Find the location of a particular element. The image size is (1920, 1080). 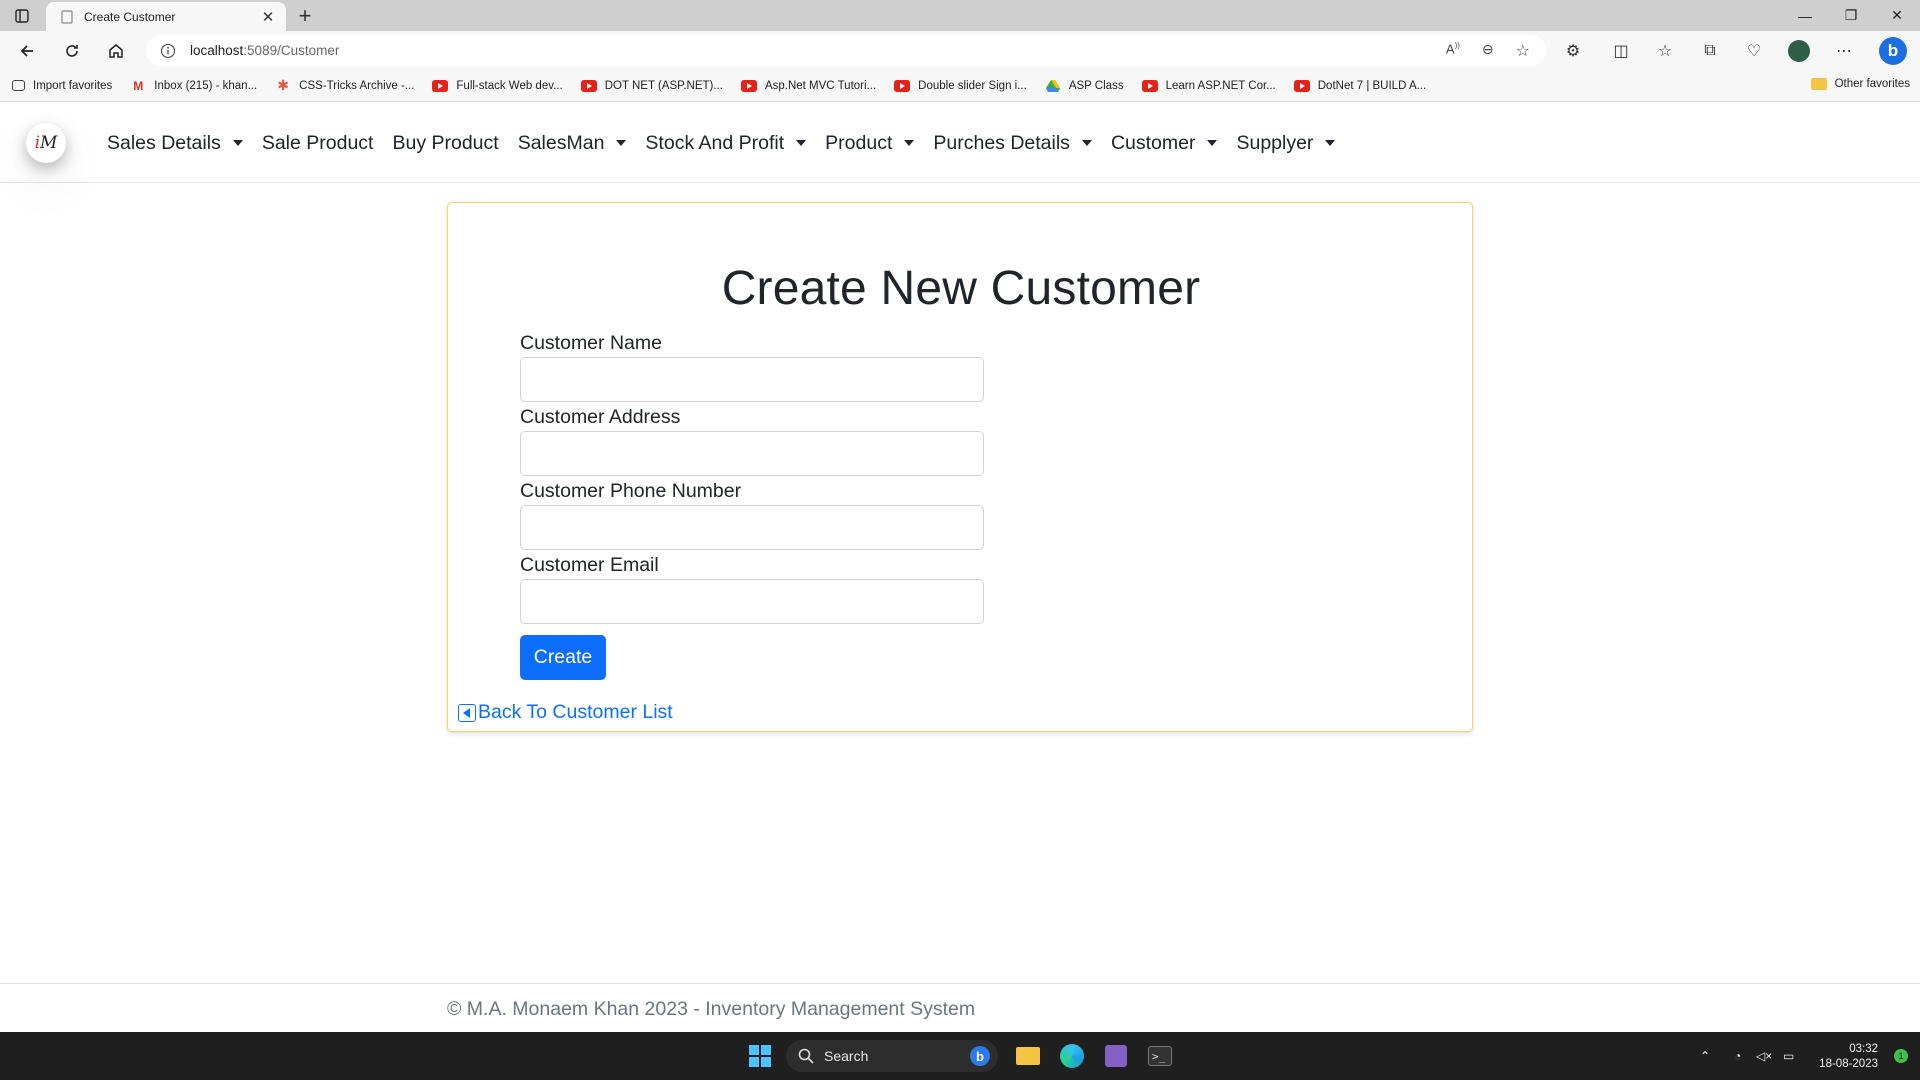

search-icon is located at coordinates (806, 1056).